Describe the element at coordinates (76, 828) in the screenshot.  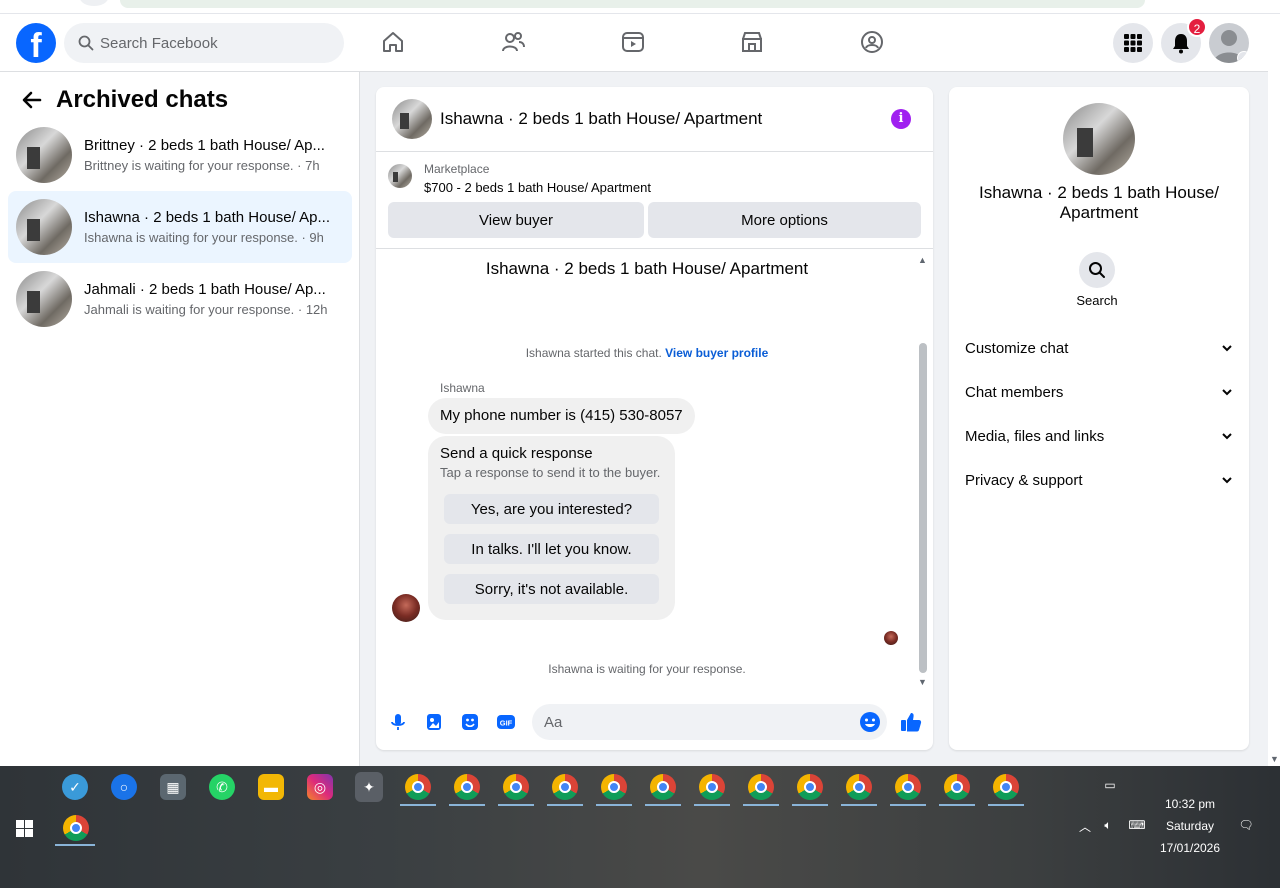
I see `chrome-pinned-icon` at that location.